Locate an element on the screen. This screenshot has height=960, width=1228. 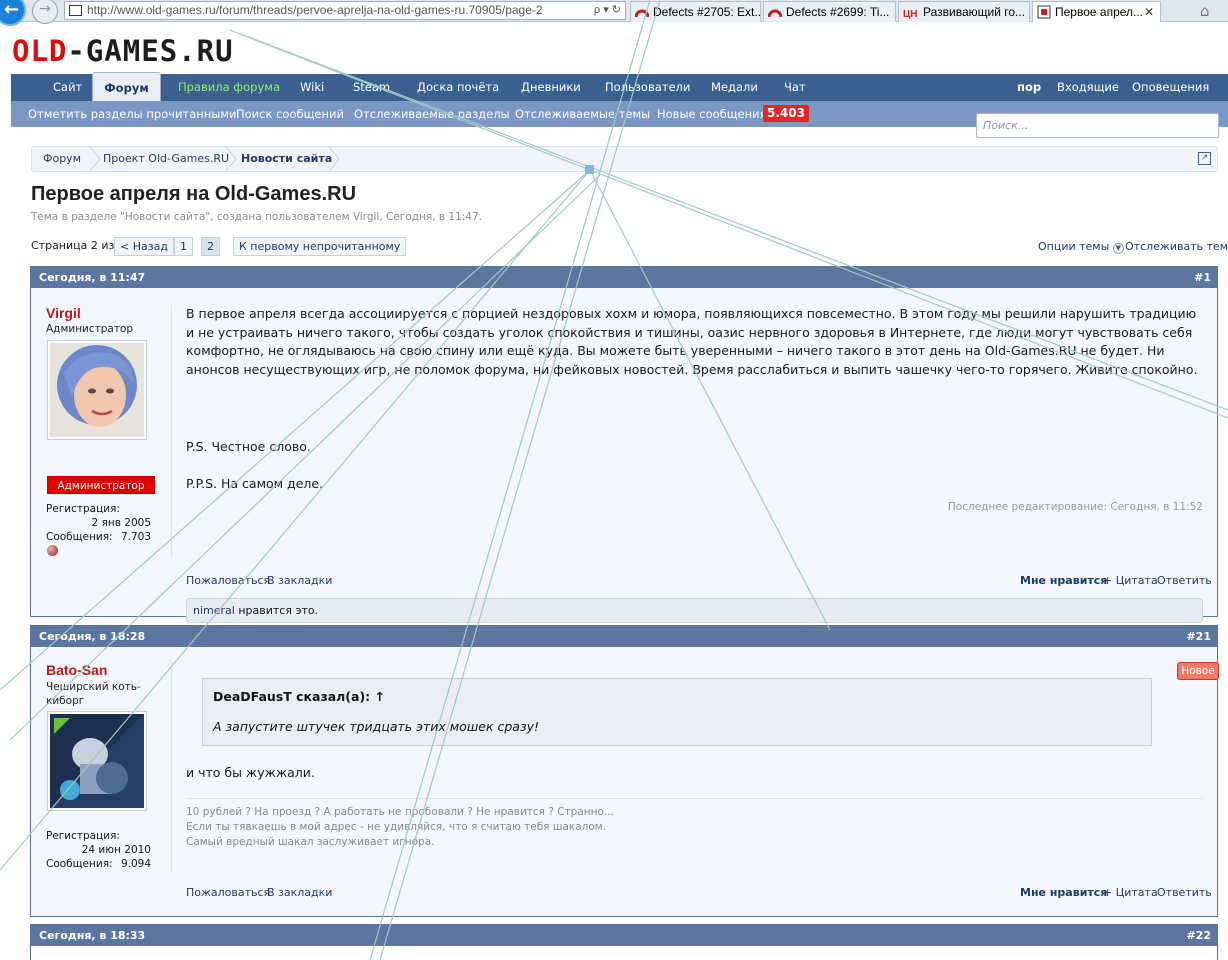
post-number: #1 is located at coordinates (1202, 277).